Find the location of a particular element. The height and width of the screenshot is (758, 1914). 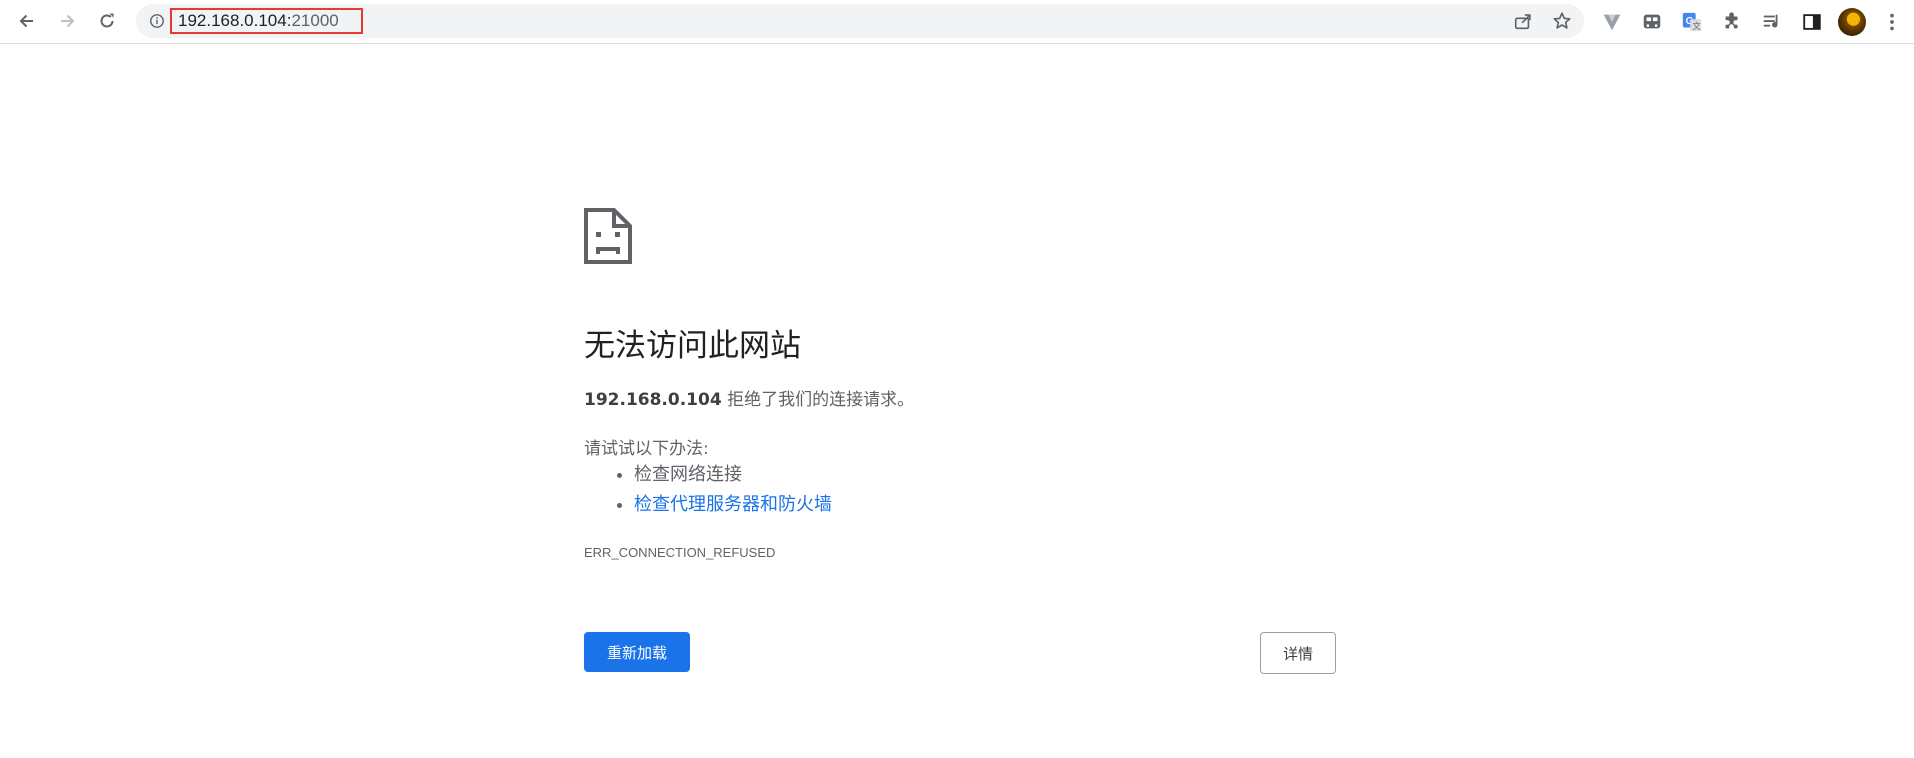

profile-avatar is located at coordinates (1852, 22).